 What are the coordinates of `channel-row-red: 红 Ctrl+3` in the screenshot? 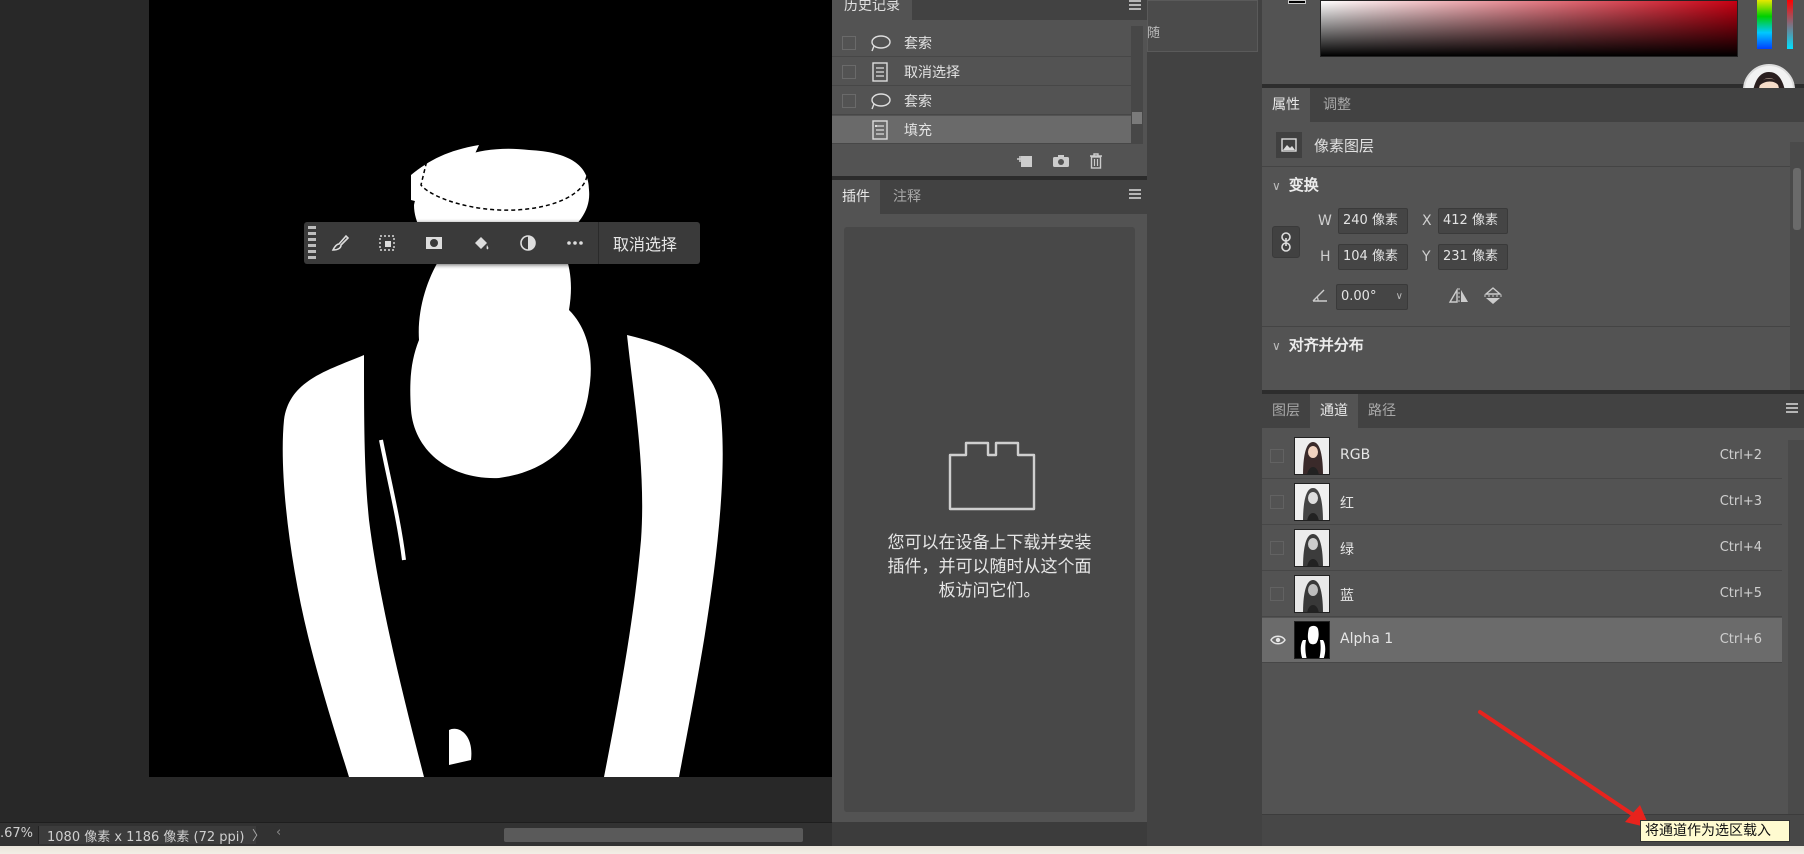 It's located at (1522, 502).